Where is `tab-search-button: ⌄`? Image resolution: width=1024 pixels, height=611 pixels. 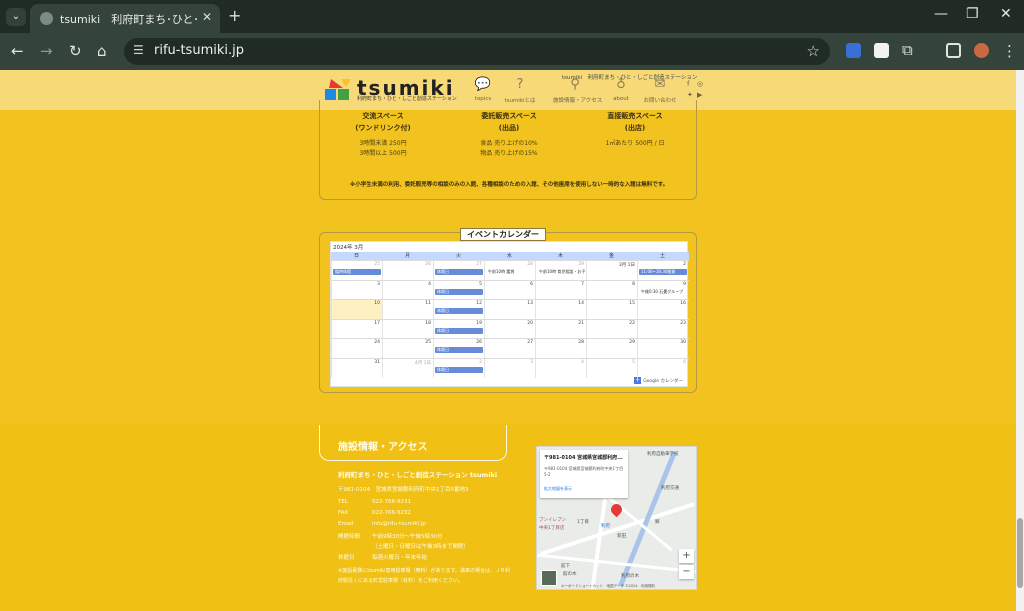
tab-search-button: ⌄ is located at coordinates (16, 17).